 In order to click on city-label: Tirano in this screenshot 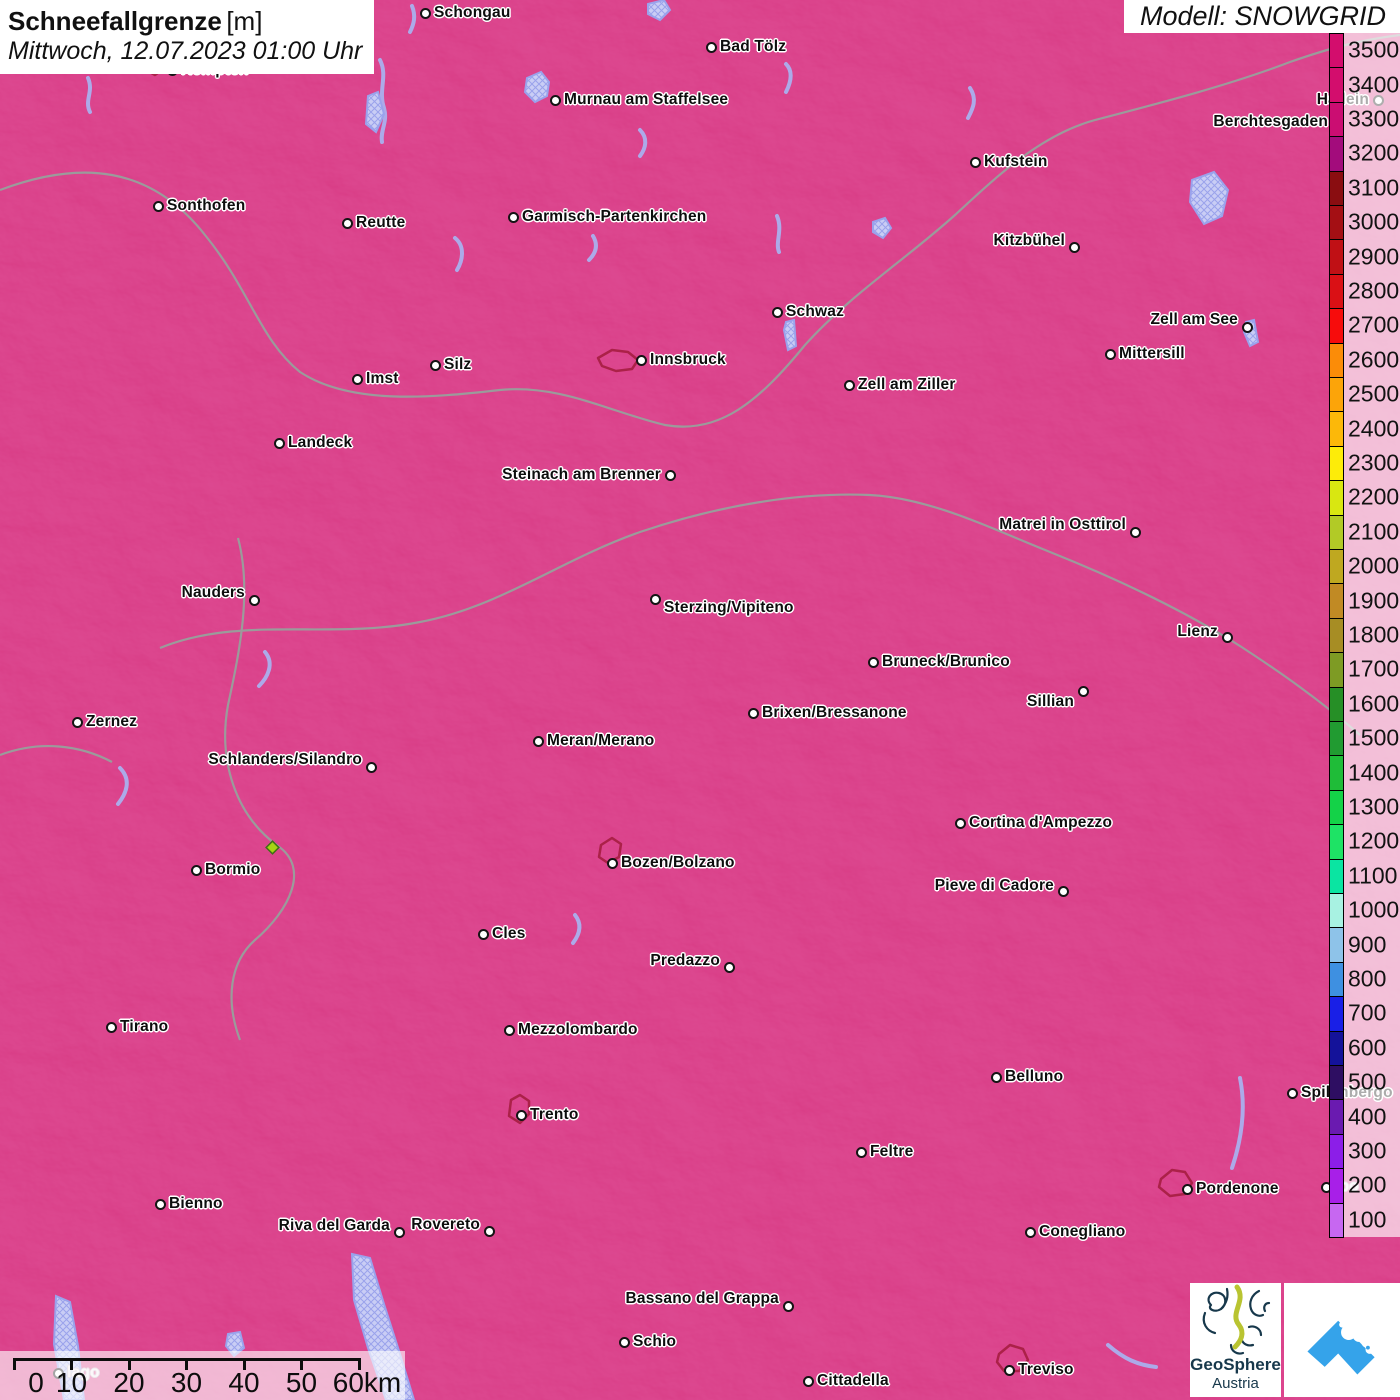, I will do `click(144, 1026)`.